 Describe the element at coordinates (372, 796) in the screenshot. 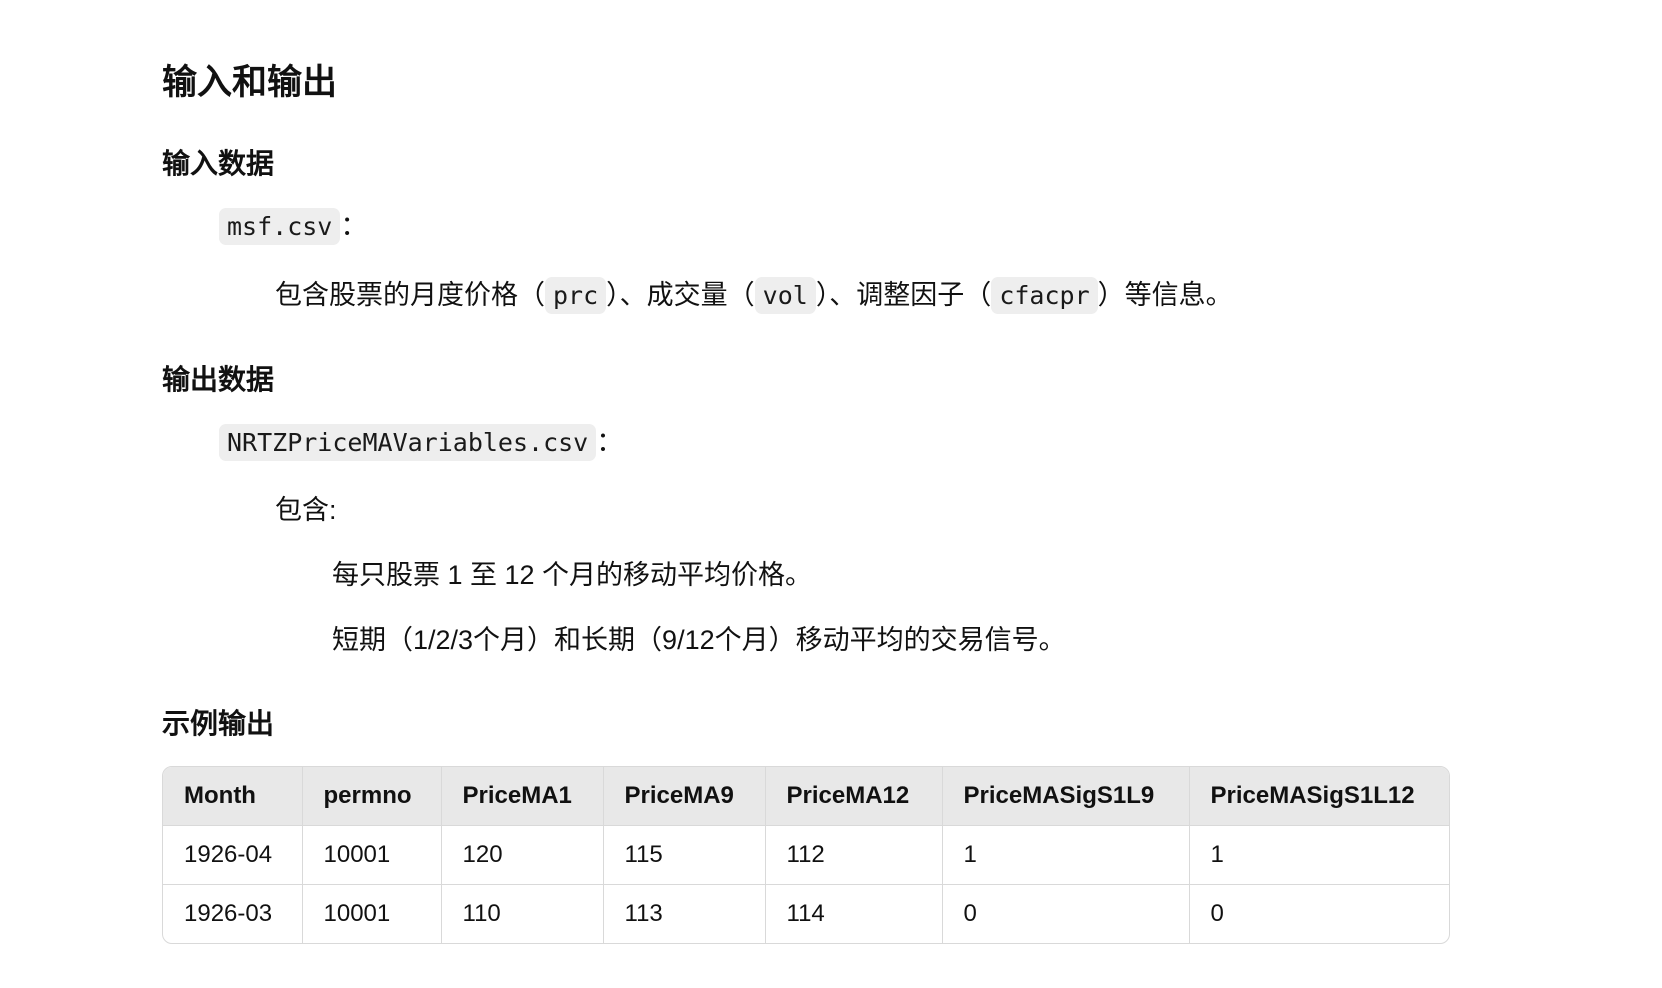

I see `header-permno: permno` at that location.